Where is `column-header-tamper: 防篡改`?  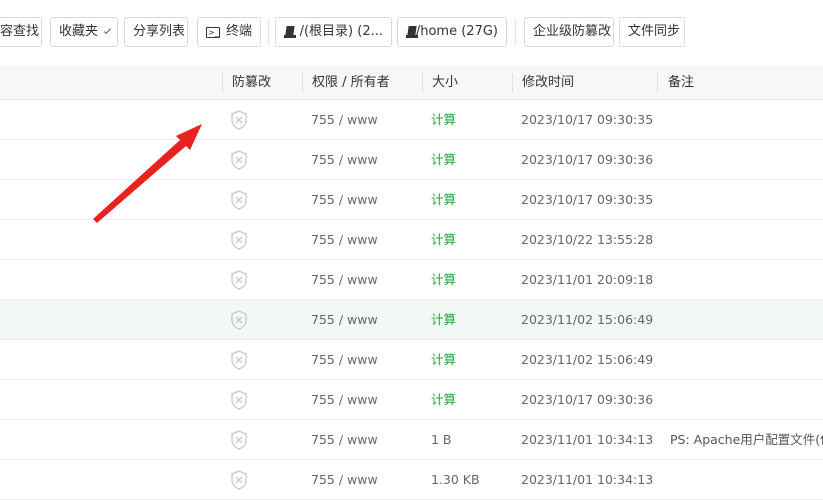 column-header-tamper: 防篡改 is located at coordinates (251, 83).